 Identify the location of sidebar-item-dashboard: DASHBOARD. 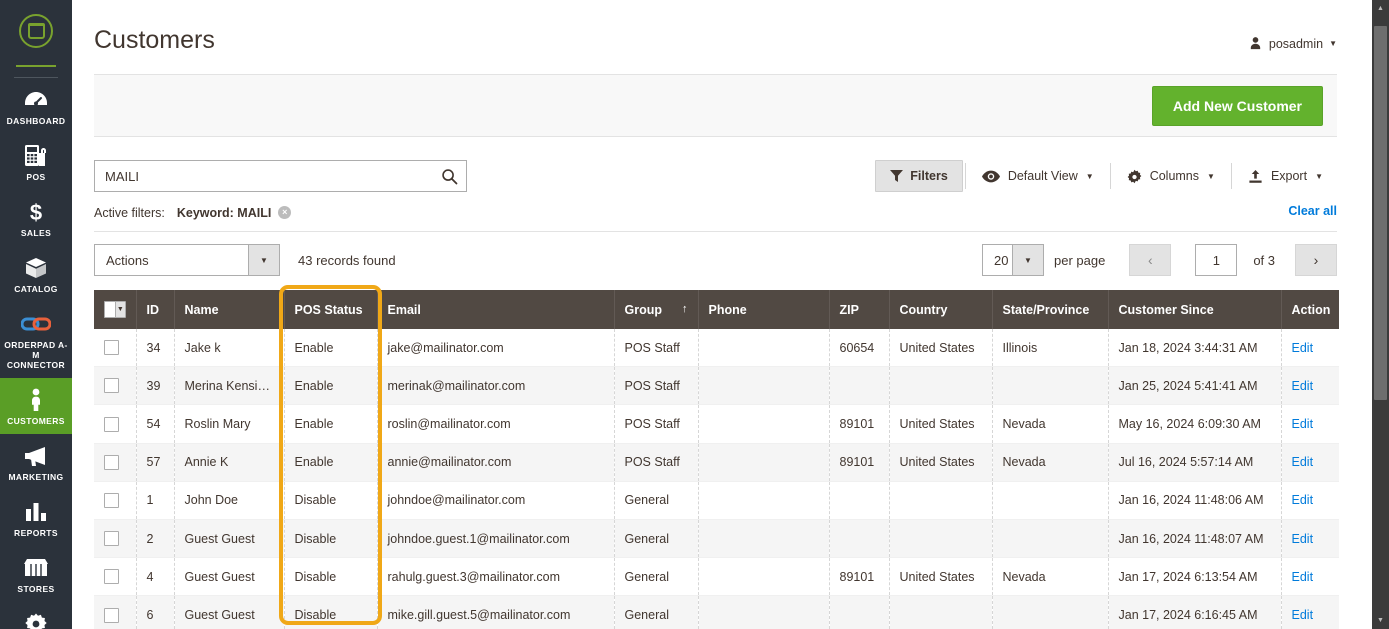
(36, 106).